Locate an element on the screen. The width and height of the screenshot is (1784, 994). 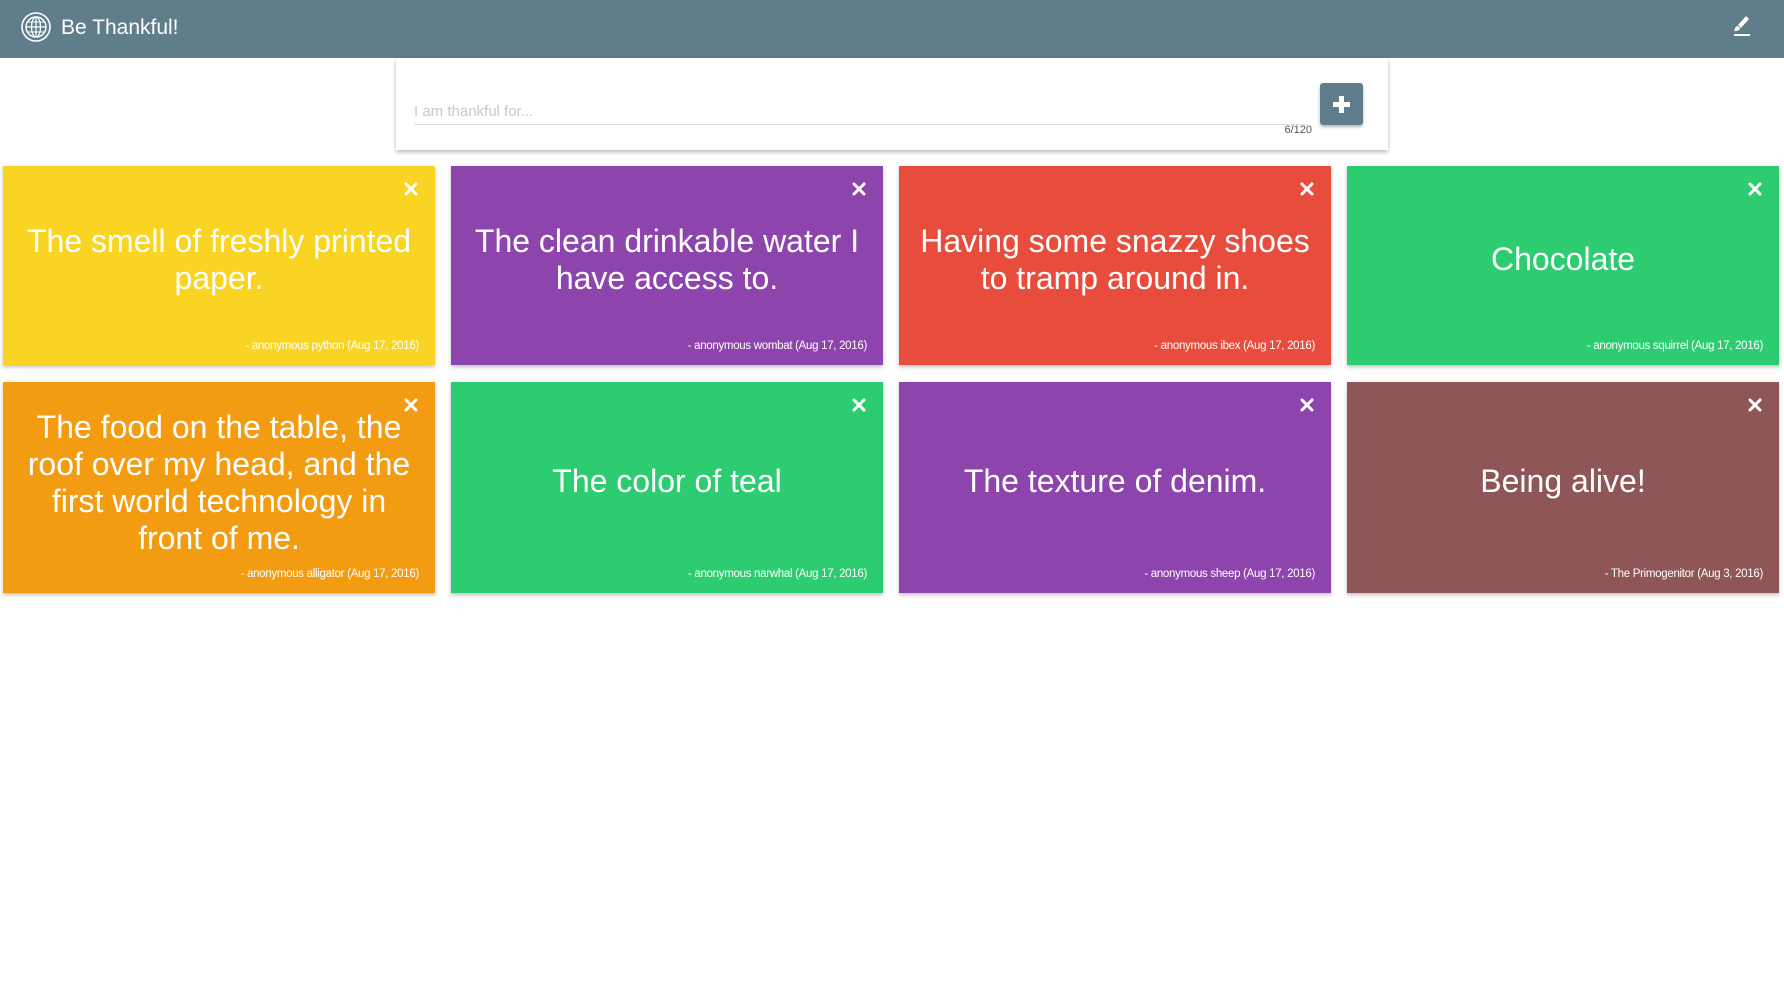
card-message: The texture of denim. is located at coordinates (1115, 481).